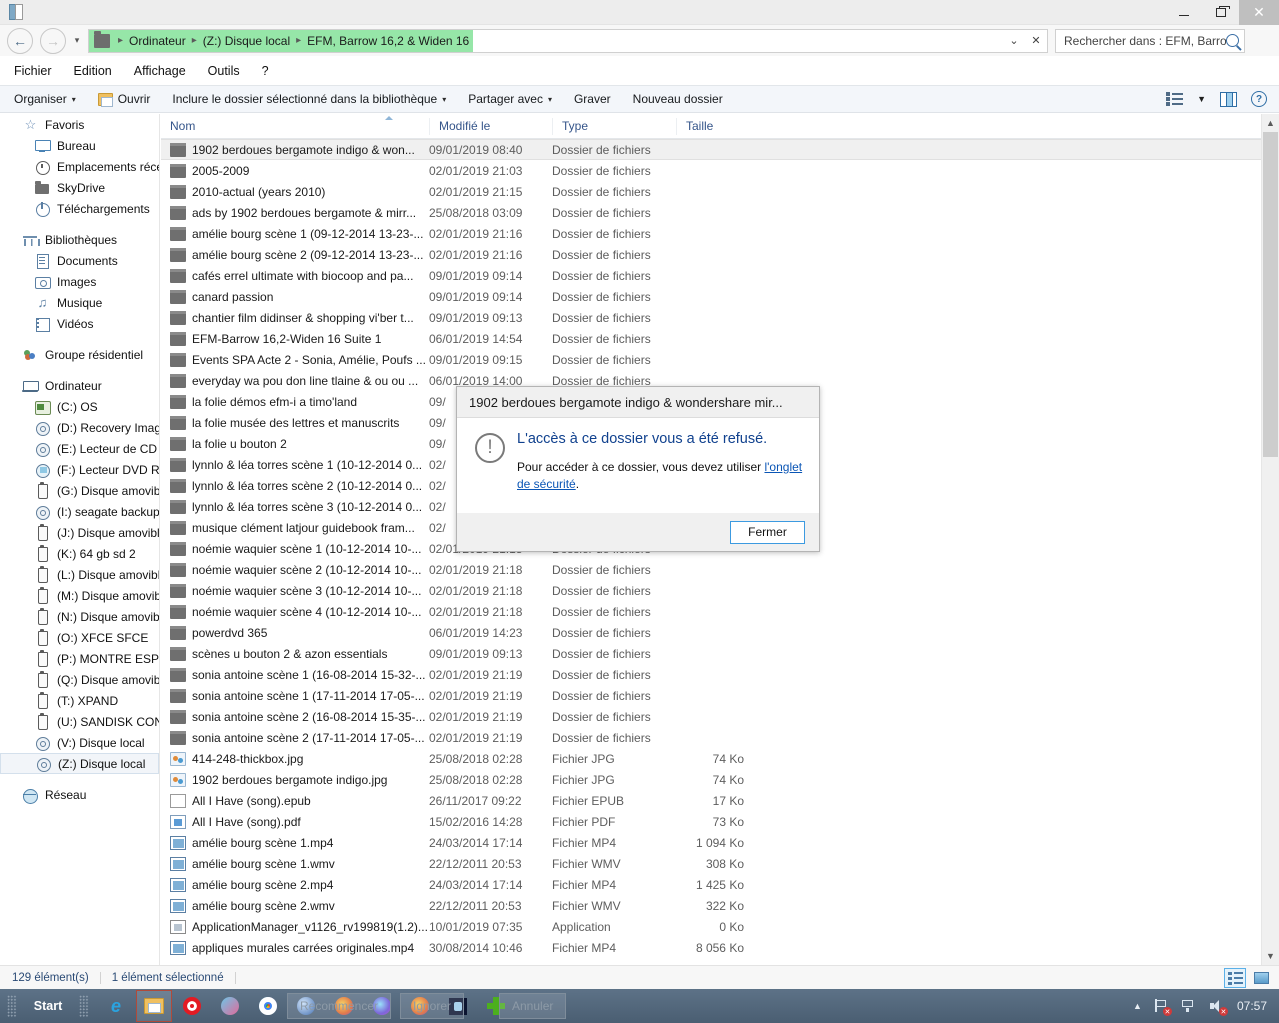 Image resolution: width=1279 pixels, height=1023 pixels. What do you see at coordinates (1189, 1006) in the screenshot?
I see `network-icon` at bounding box center [1189, 1006].